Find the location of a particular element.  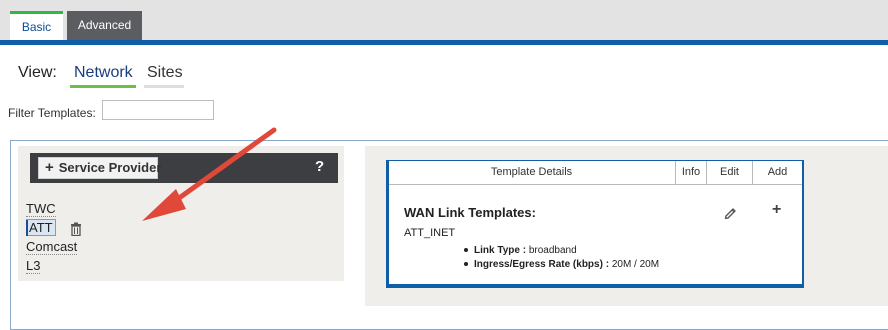

add-service-provider-button: + Service Provider is located at coordinates (99, 168).